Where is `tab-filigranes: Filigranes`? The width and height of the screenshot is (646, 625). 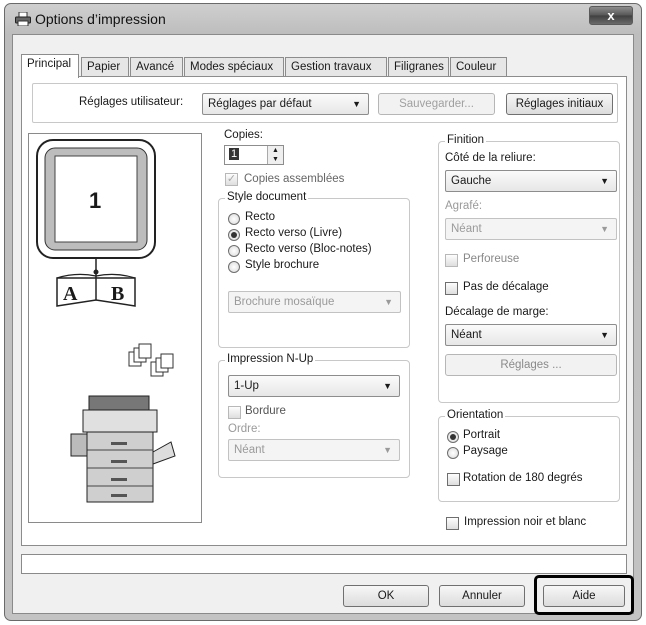 tab-filigranes: Filigranes is located at coordinates (418, 67).